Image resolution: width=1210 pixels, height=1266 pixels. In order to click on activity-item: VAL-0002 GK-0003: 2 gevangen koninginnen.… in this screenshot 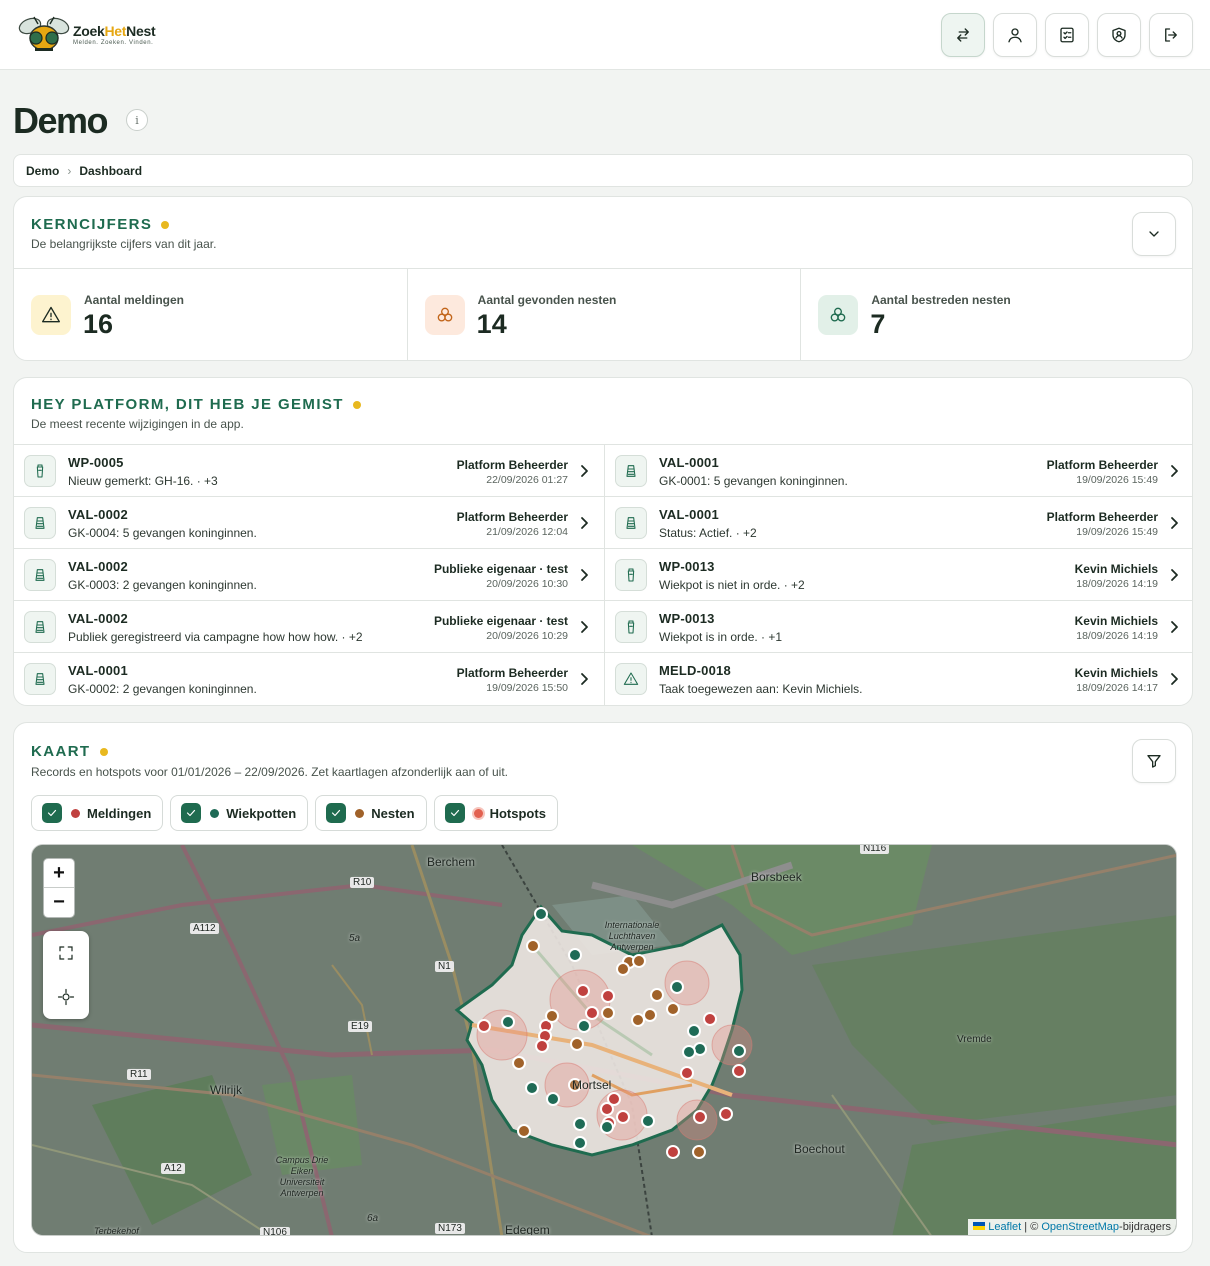, I will do `click(309, 575)`.